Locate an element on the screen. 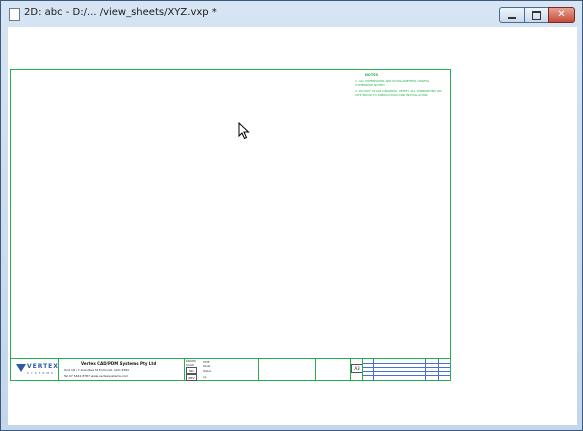 Image resolution: width=583 pixels, height=431 pixels. window-title: 2D: abc - D:/... /view_sheets/XYZ.vxp * is located at coordinates (120, 12).